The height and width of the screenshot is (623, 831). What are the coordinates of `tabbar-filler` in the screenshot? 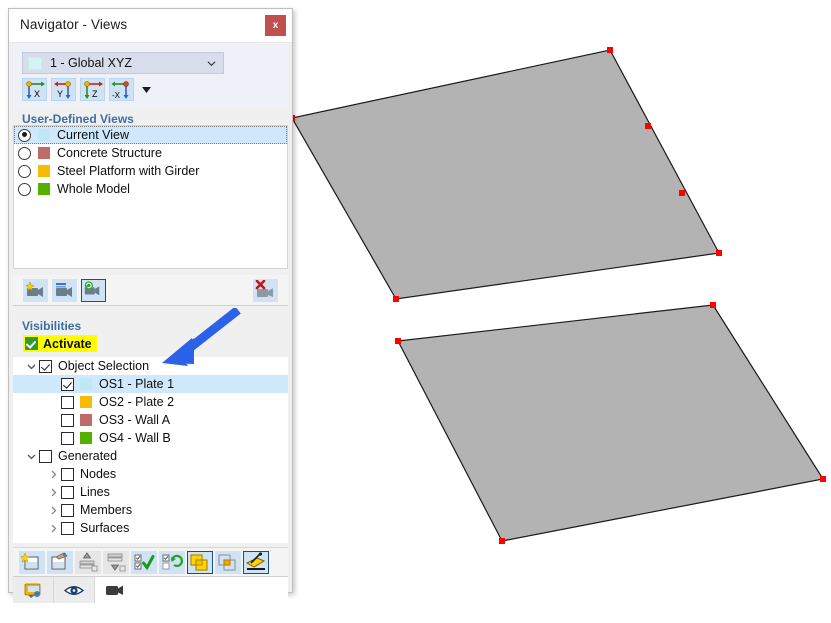 It's located at (211, 590).